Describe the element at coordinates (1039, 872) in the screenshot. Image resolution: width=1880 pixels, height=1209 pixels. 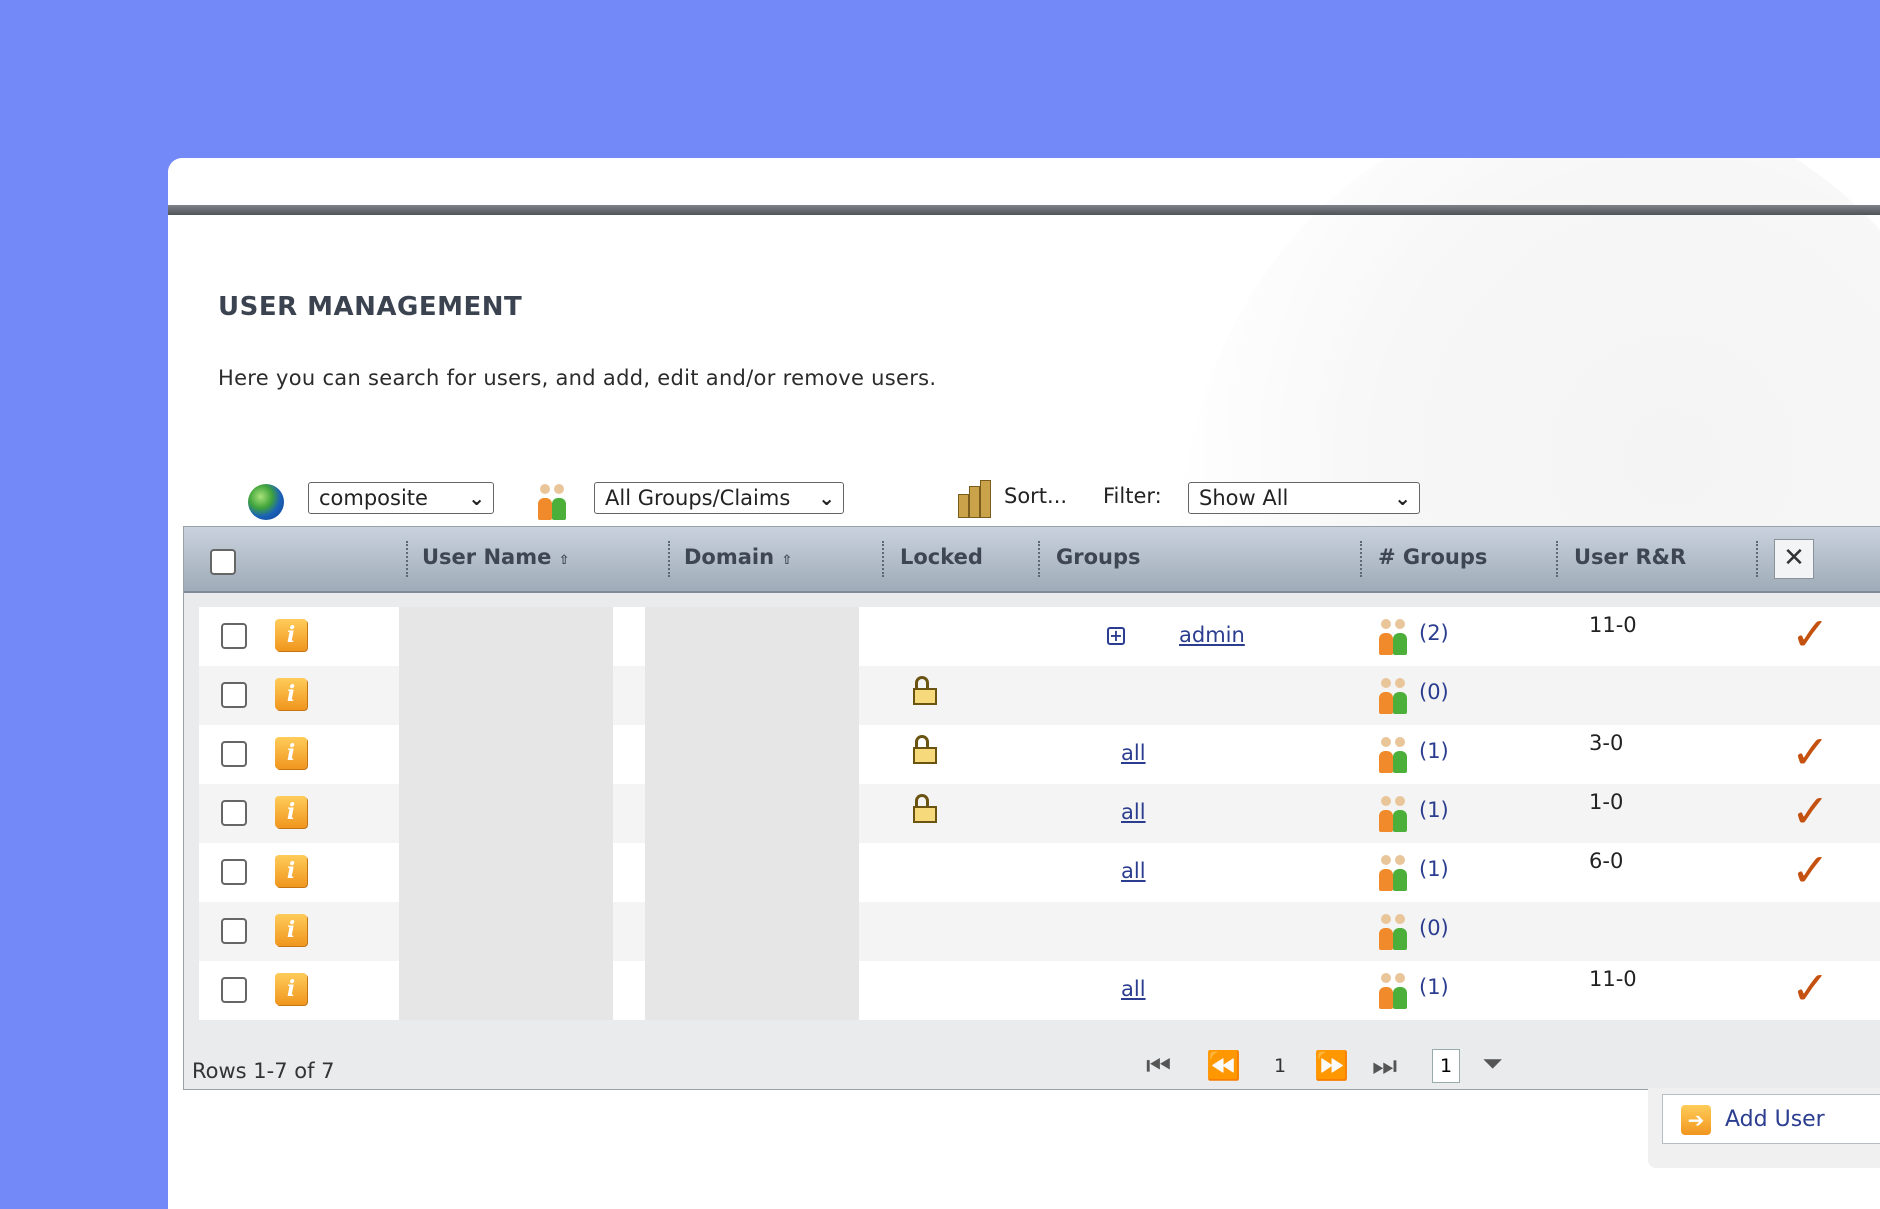
I see `table-row: i all (1) 6-0 ✓` at that location.